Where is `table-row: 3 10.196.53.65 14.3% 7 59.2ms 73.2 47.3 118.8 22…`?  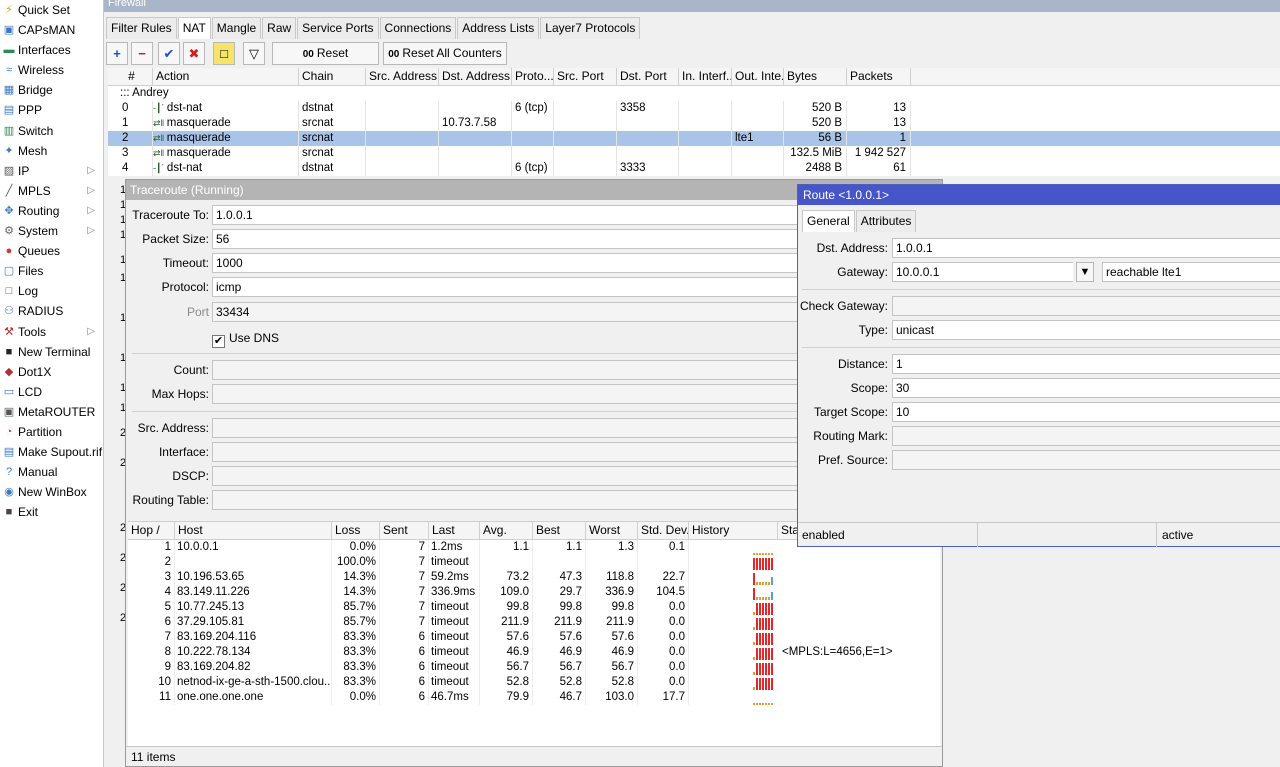 table-row: 3 10.196.53.65 14.3% 7 59.2ms 73.2 47.3 118.8 22… is located at coordinates (534, 577).